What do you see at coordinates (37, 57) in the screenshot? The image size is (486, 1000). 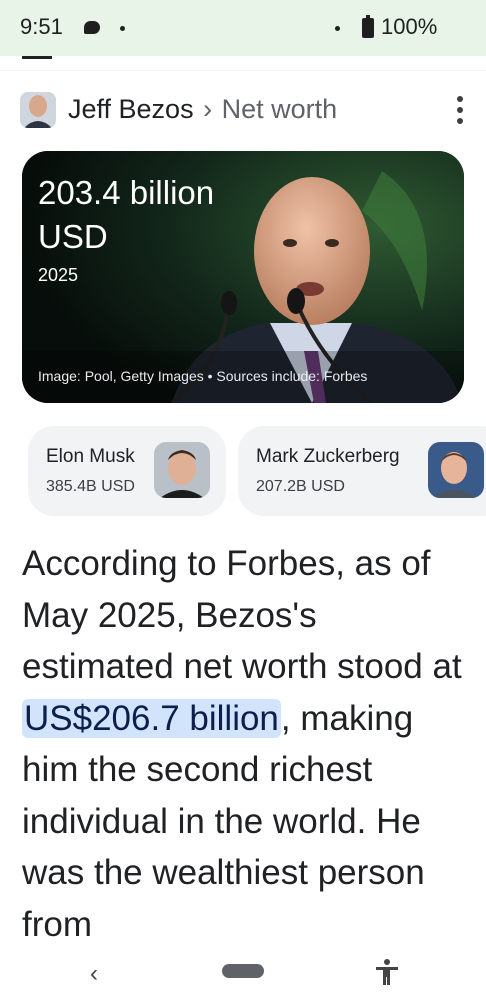 I see `tab-indicator` at bounding box center [37, 57].